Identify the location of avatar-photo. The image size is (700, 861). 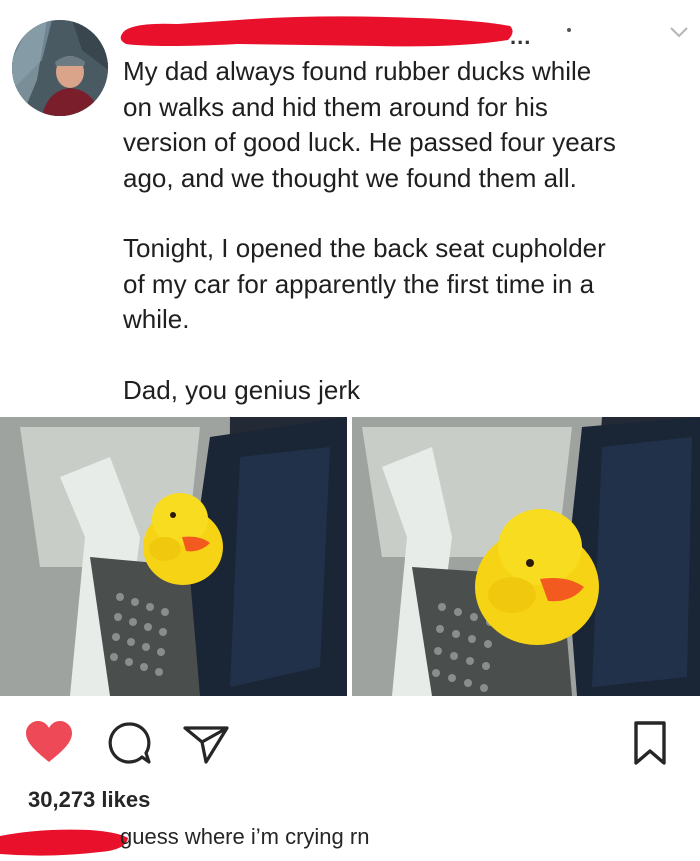
(60, 68).